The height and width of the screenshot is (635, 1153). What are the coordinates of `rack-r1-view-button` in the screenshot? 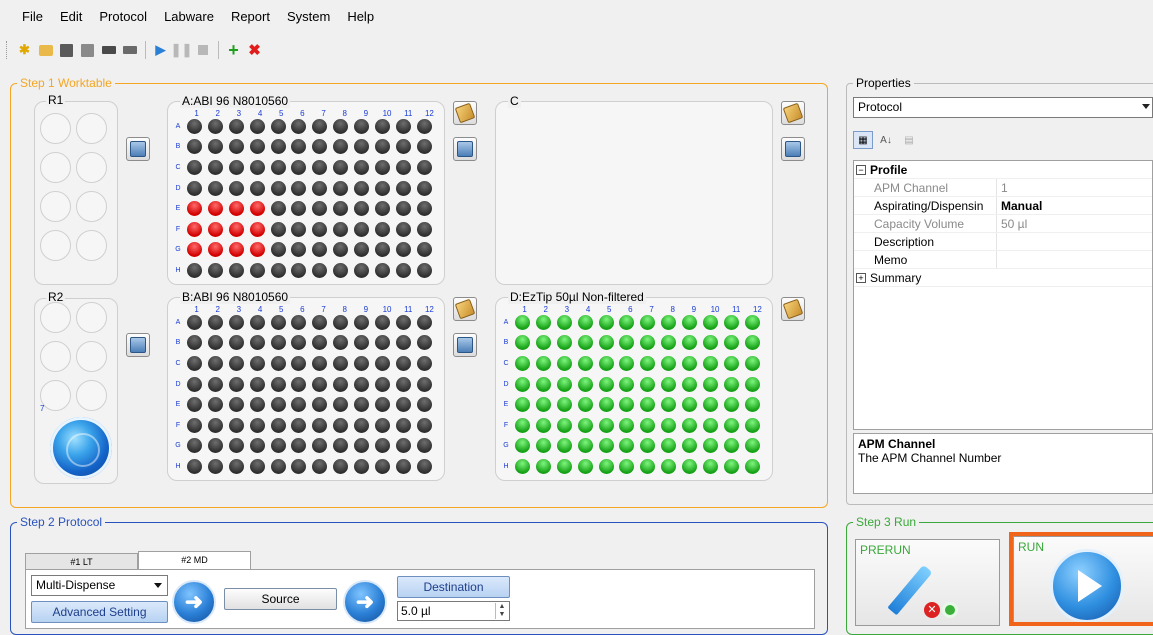 It's located at (138, 149).